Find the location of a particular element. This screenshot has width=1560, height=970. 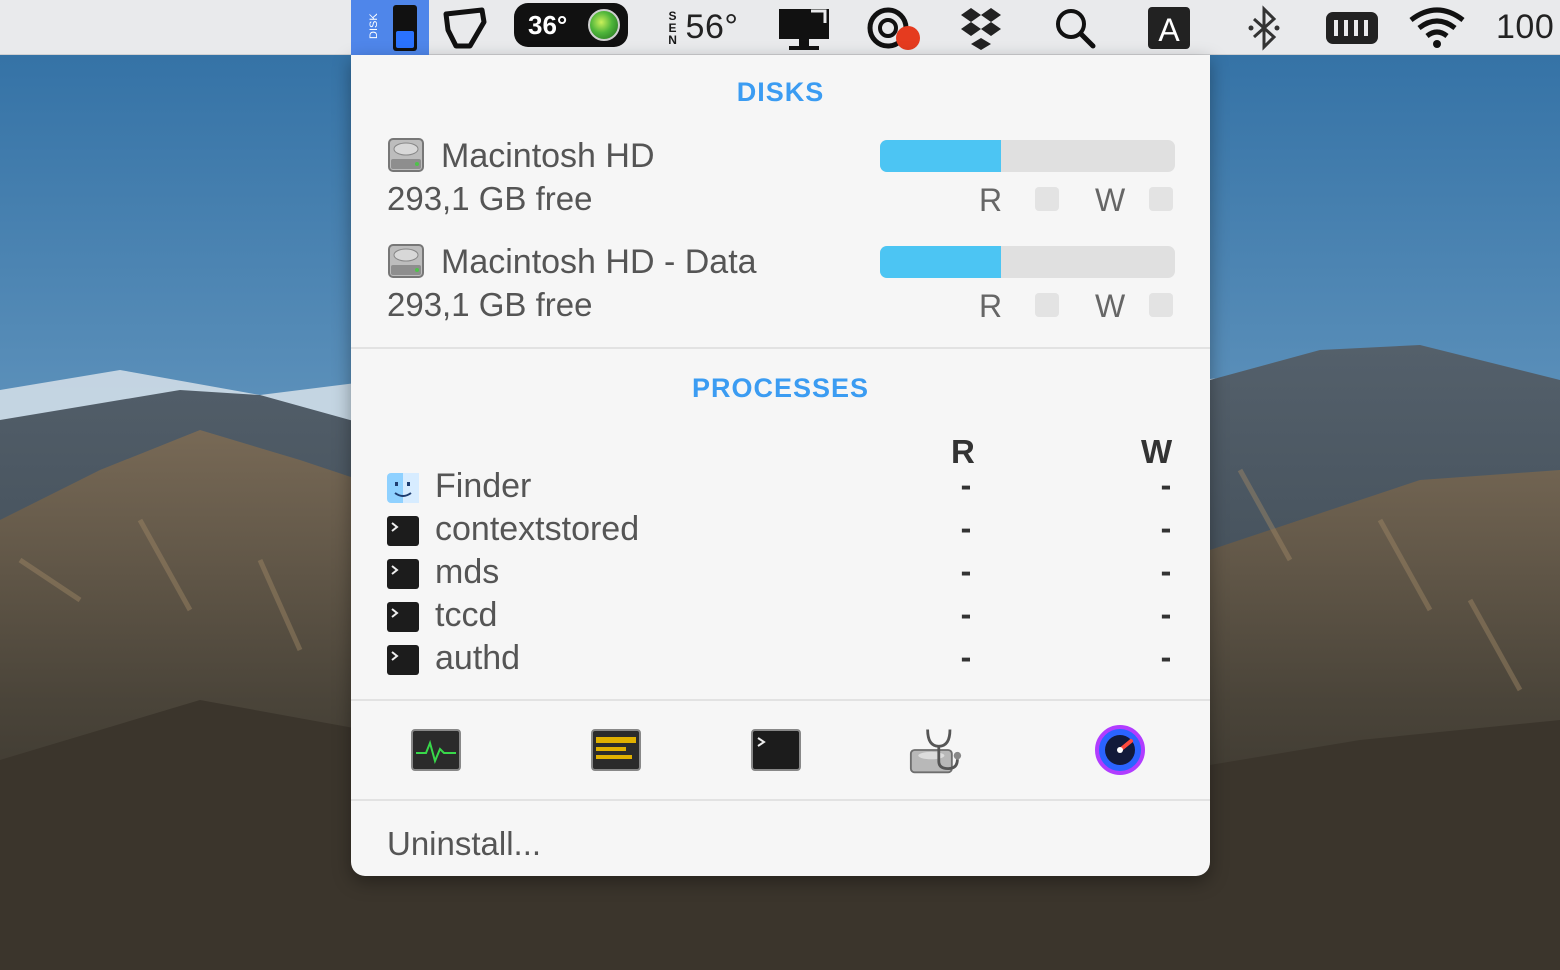

memory-menubar-item is located at coordinates (1352, 27).